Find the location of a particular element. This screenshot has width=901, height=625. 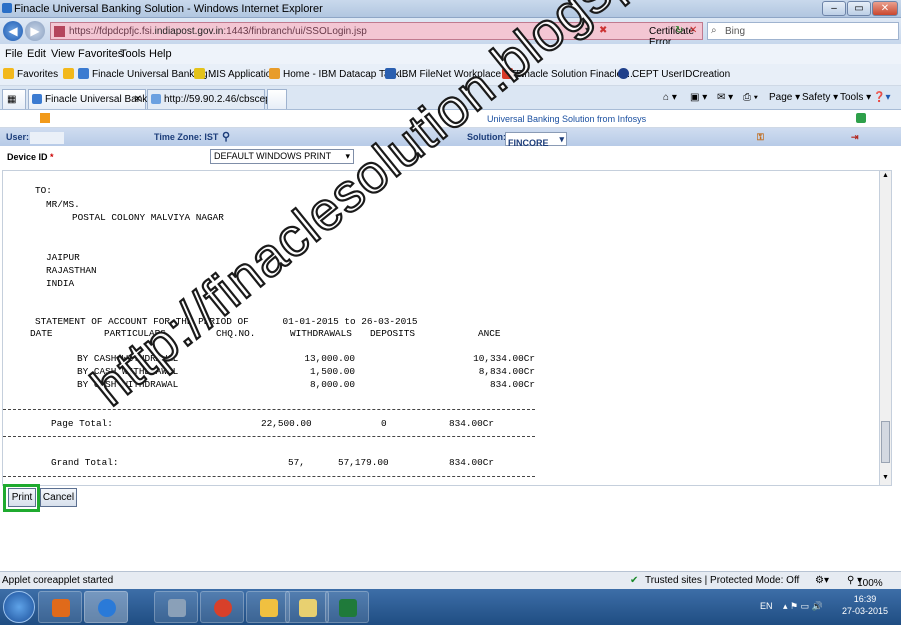

tab-close-icon: ✕ is located at coordinates (138, 99).